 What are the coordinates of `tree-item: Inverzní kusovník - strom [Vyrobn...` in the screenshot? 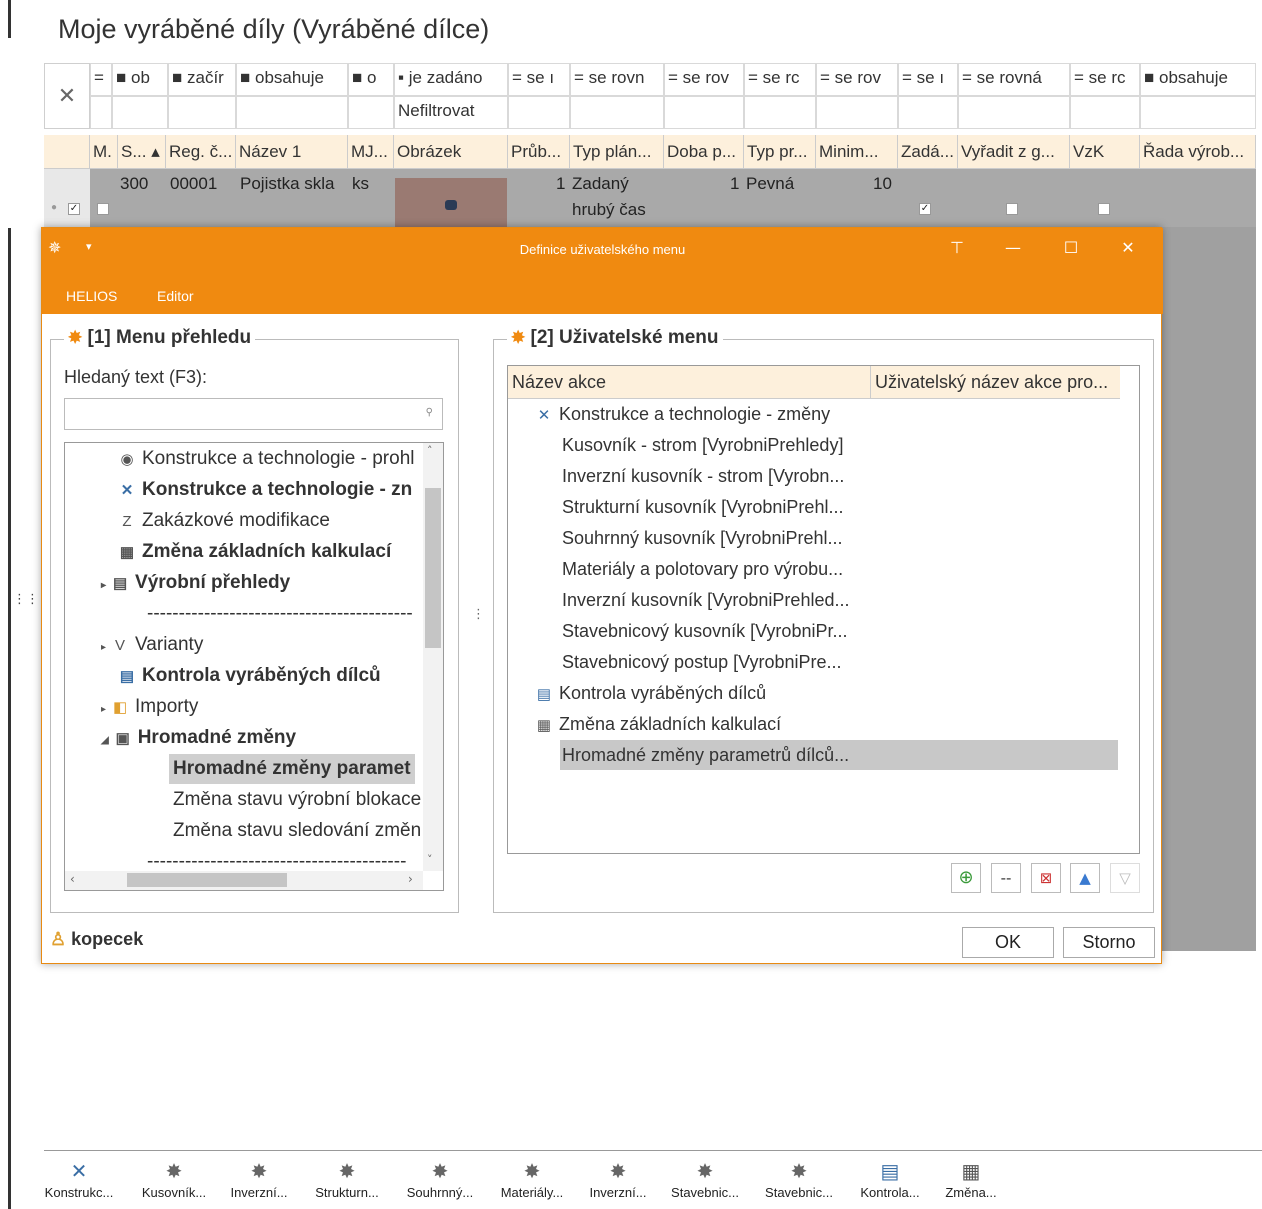 It's located at (703, 476).